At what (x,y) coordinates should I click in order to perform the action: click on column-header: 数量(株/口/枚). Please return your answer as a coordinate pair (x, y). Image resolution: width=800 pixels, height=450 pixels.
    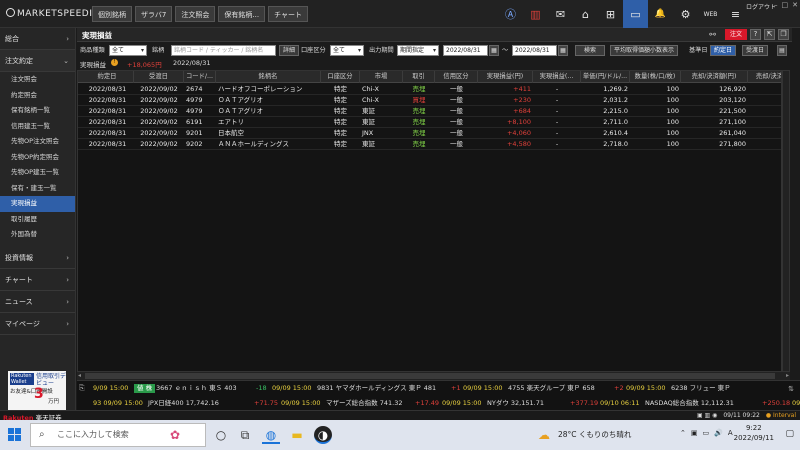
    Looking at the image, I should click on (655, 77).